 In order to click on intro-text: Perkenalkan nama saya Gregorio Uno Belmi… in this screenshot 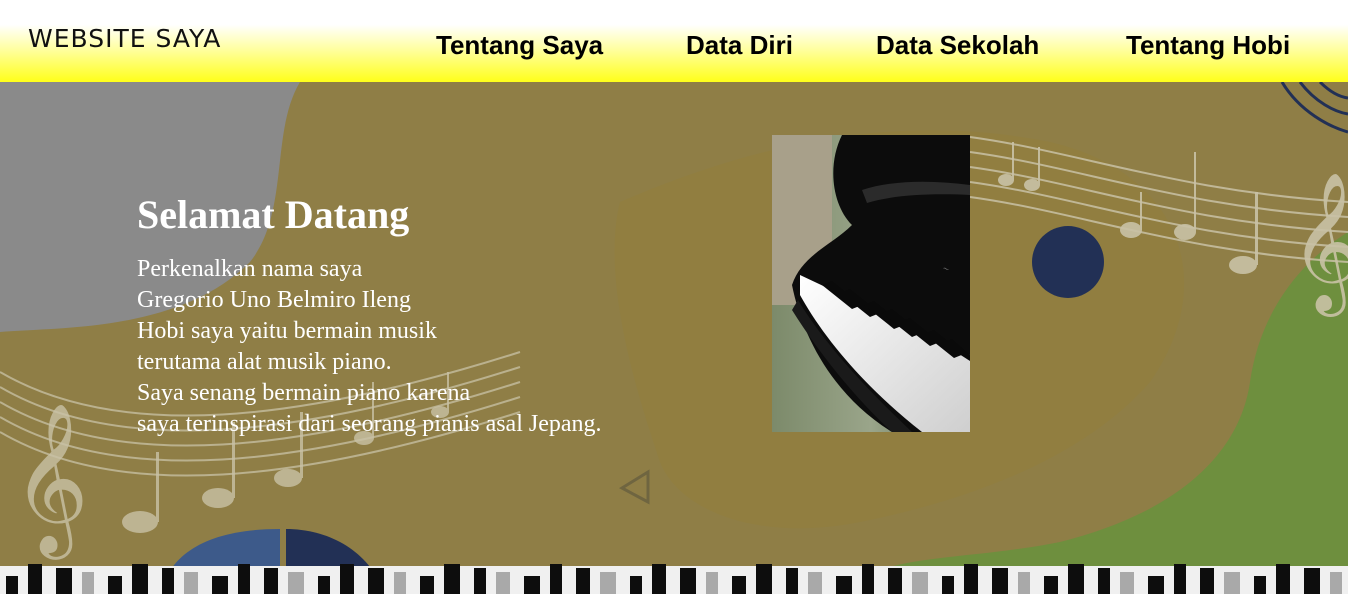, I will do `click(369, 347)`.